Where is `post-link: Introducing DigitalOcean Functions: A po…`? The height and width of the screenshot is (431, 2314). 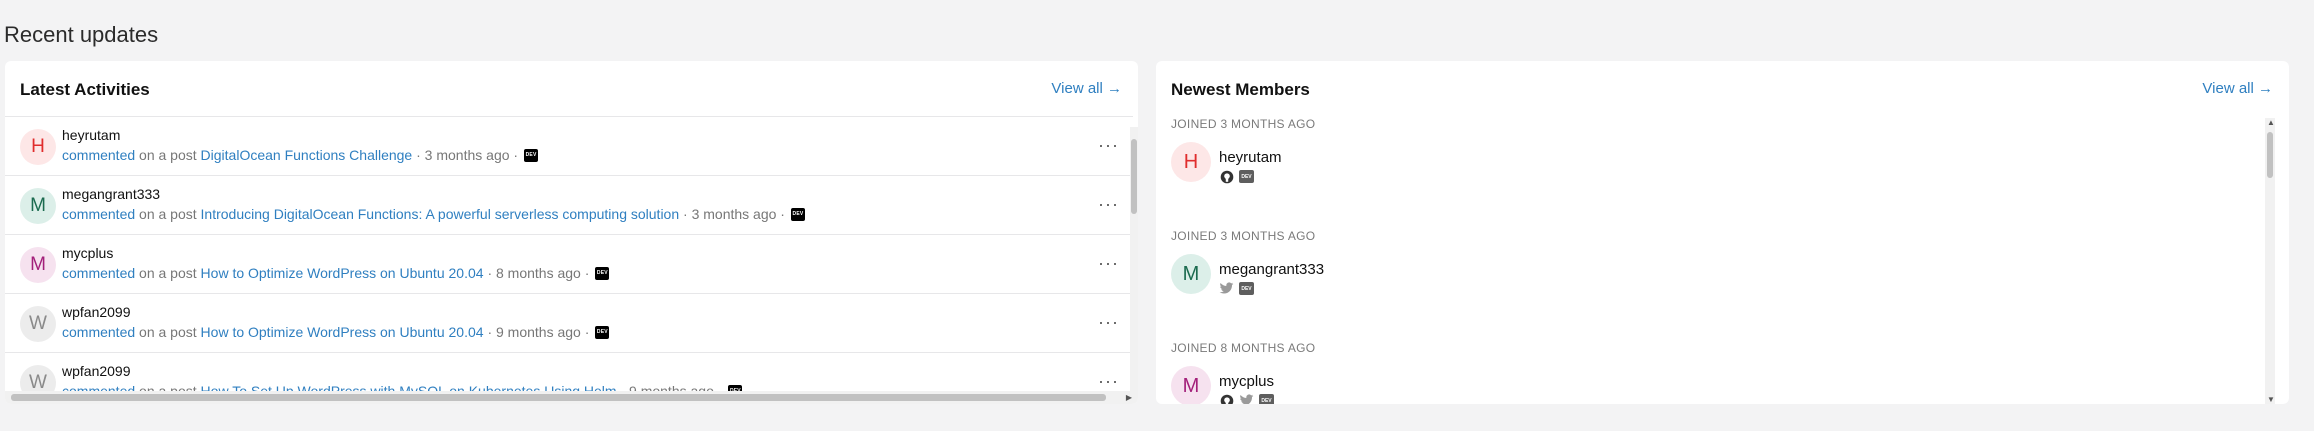
post-link: Introducing DigitalOcean Functions: A po… is located at coordinates (440, 214).